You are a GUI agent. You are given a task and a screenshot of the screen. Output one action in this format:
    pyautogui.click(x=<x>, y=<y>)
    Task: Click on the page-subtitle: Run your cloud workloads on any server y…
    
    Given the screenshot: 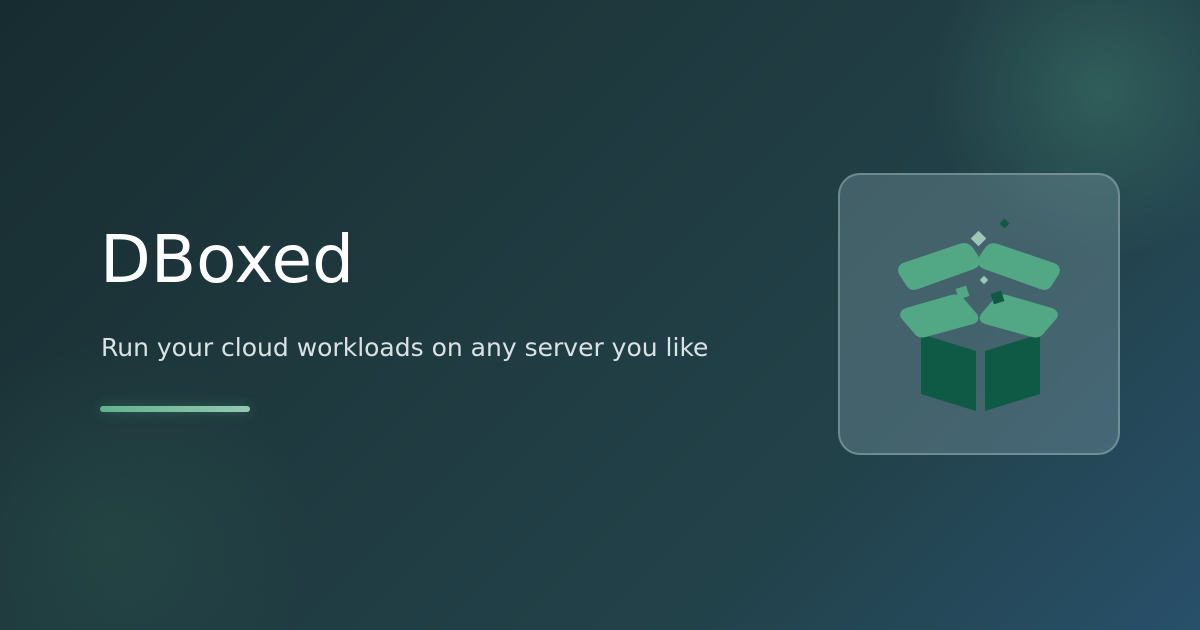 What is the action you would take?
    pyautogui.click(x=405, y=347)
    